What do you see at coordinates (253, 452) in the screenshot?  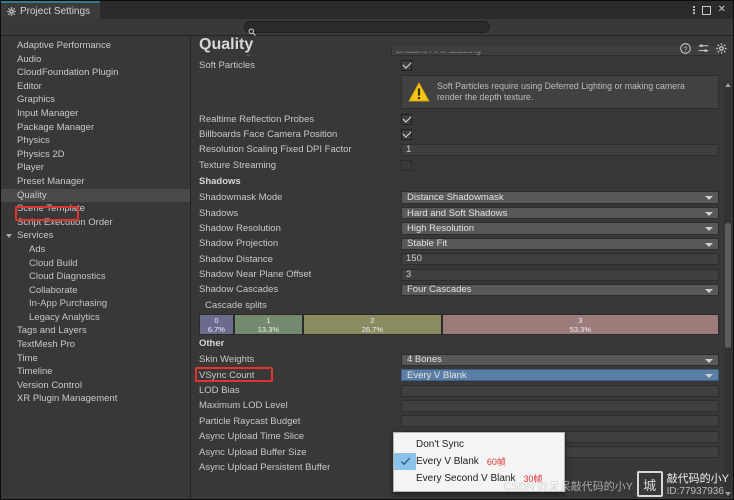 I see `async-upload-buffer-size-label: Async Upload Buffer Size` at bounding box center [253, 452].